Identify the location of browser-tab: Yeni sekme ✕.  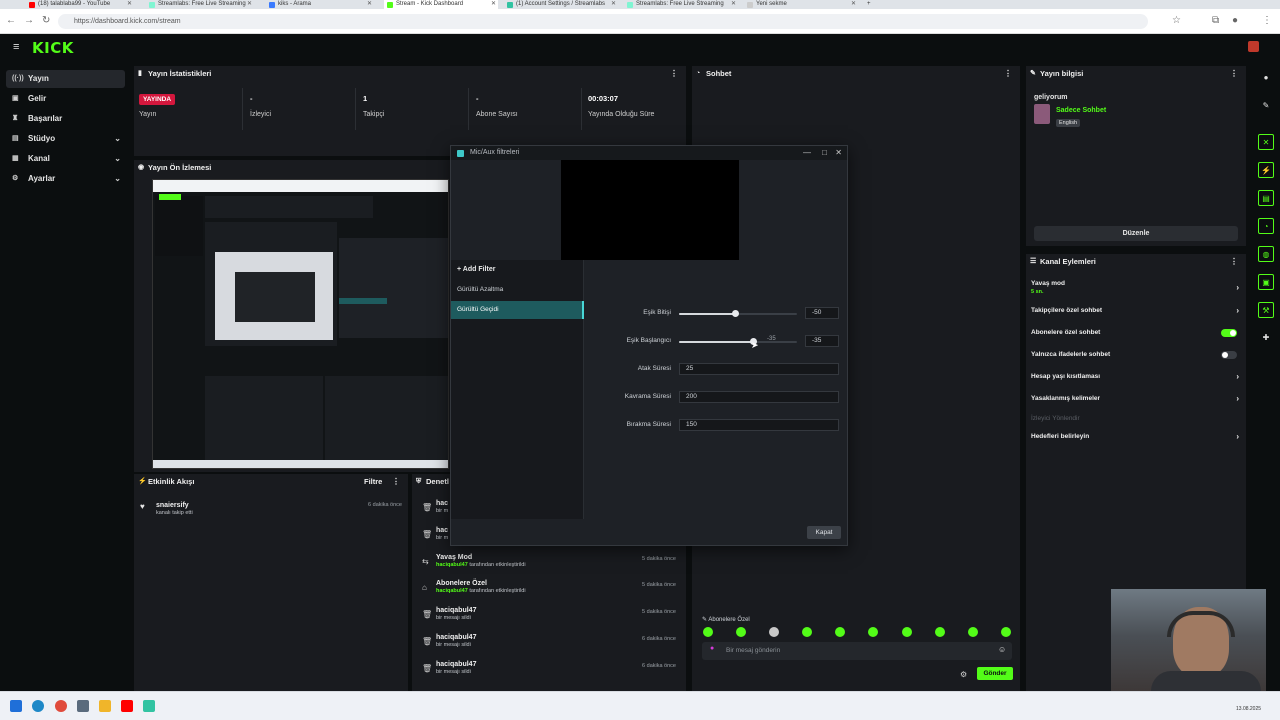
(801, 4).